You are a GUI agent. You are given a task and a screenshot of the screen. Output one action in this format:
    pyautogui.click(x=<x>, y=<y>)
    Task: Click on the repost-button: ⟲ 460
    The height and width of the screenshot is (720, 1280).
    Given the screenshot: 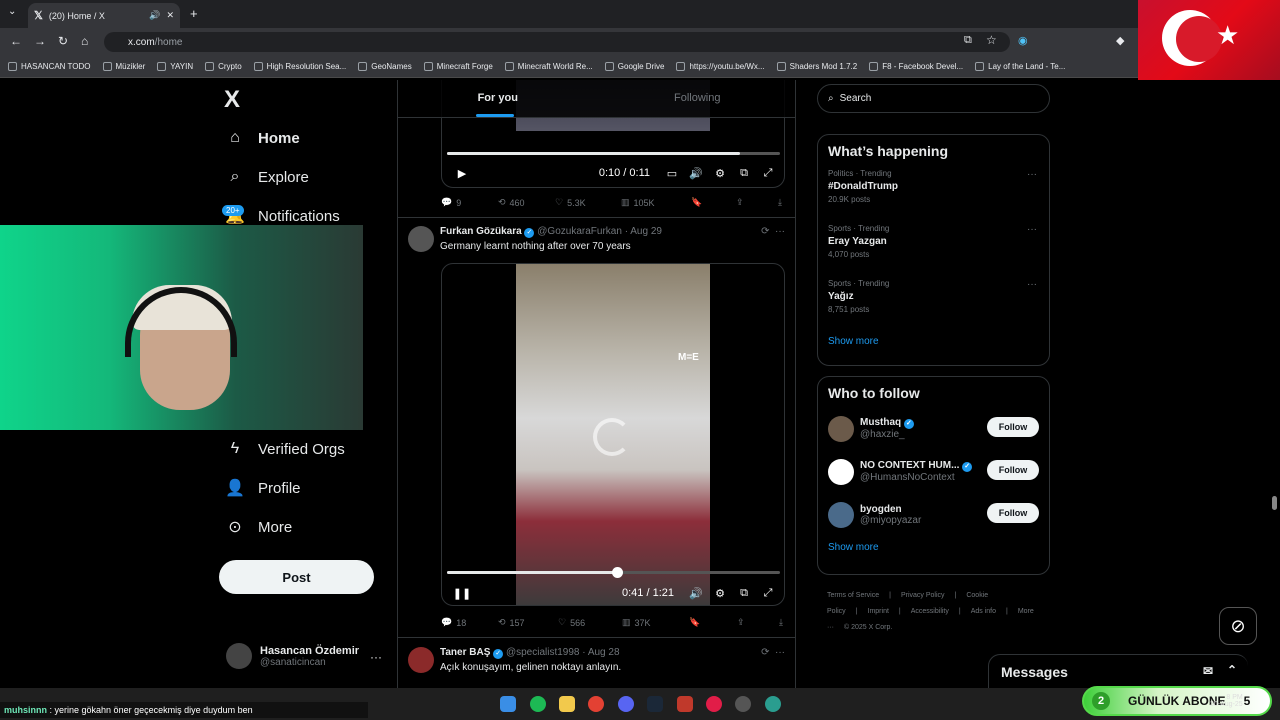 What is the action you would take?
    pyautogui.click(x=526, y=202)
    